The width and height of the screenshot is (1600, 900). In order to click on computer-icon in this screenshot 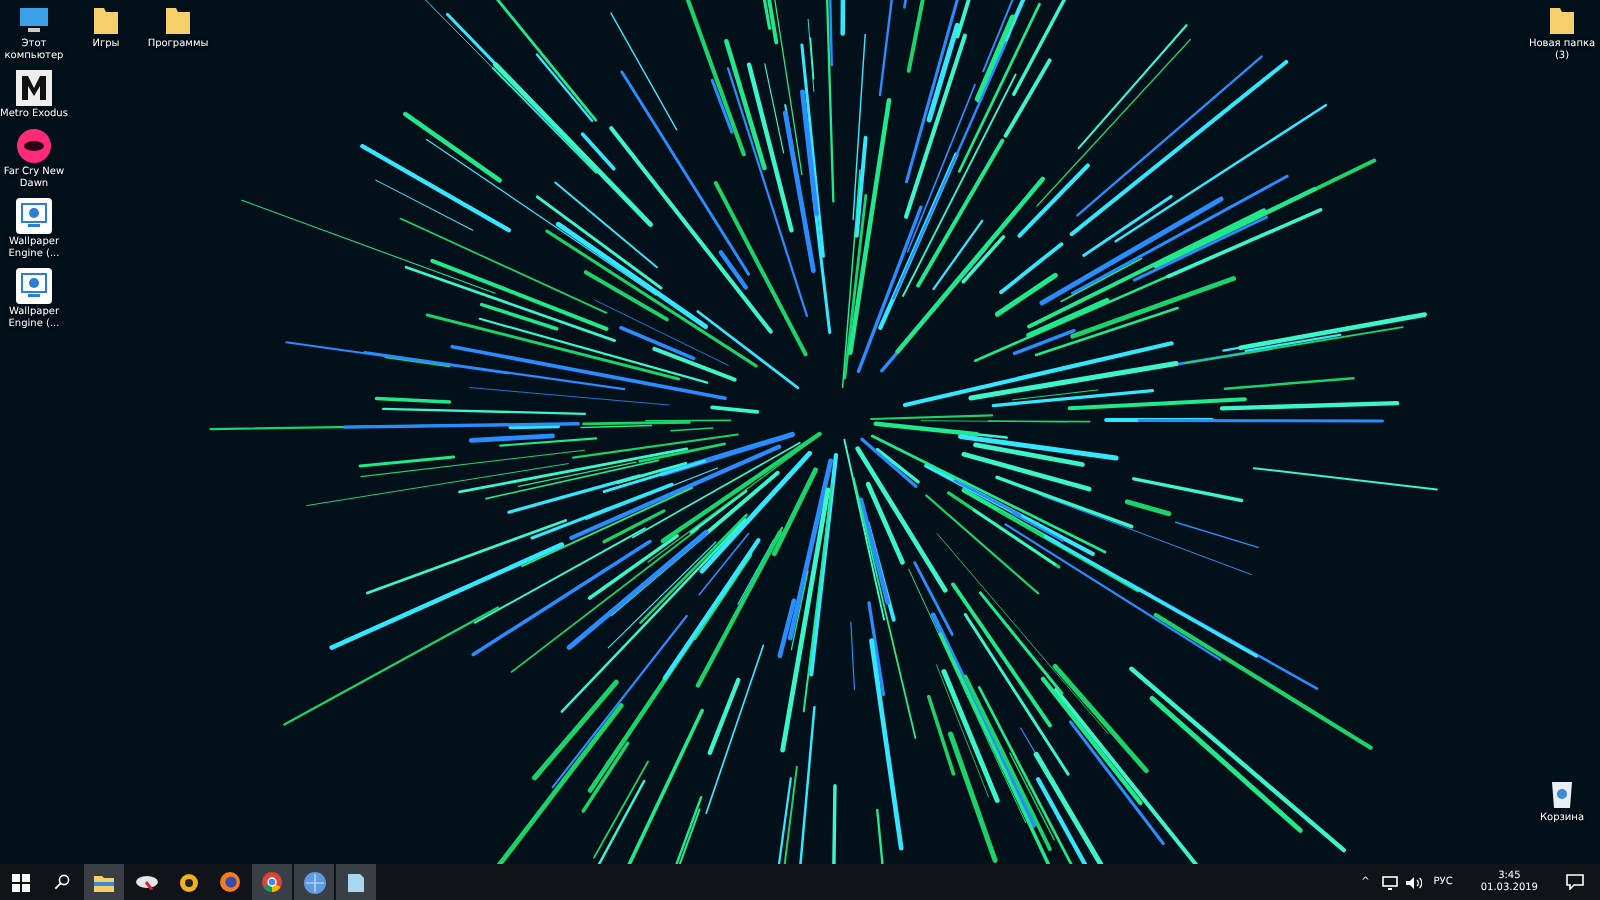, I will do `click(34, 20)`.